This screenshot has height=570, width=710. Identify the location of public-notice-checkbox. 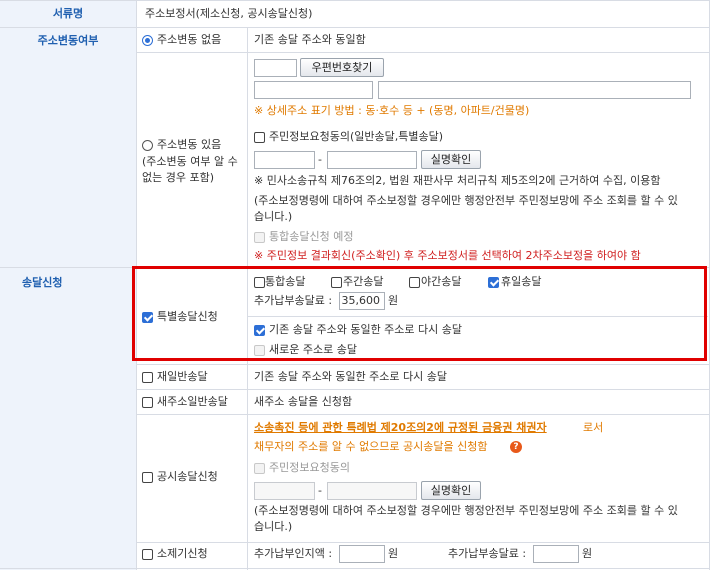
(147, 477).